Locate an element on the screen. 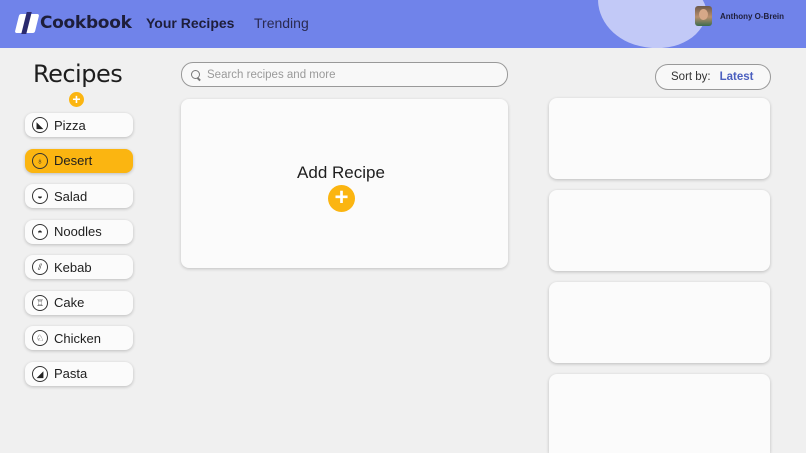  category-label: Pasta is located at coordinates (71, 373).